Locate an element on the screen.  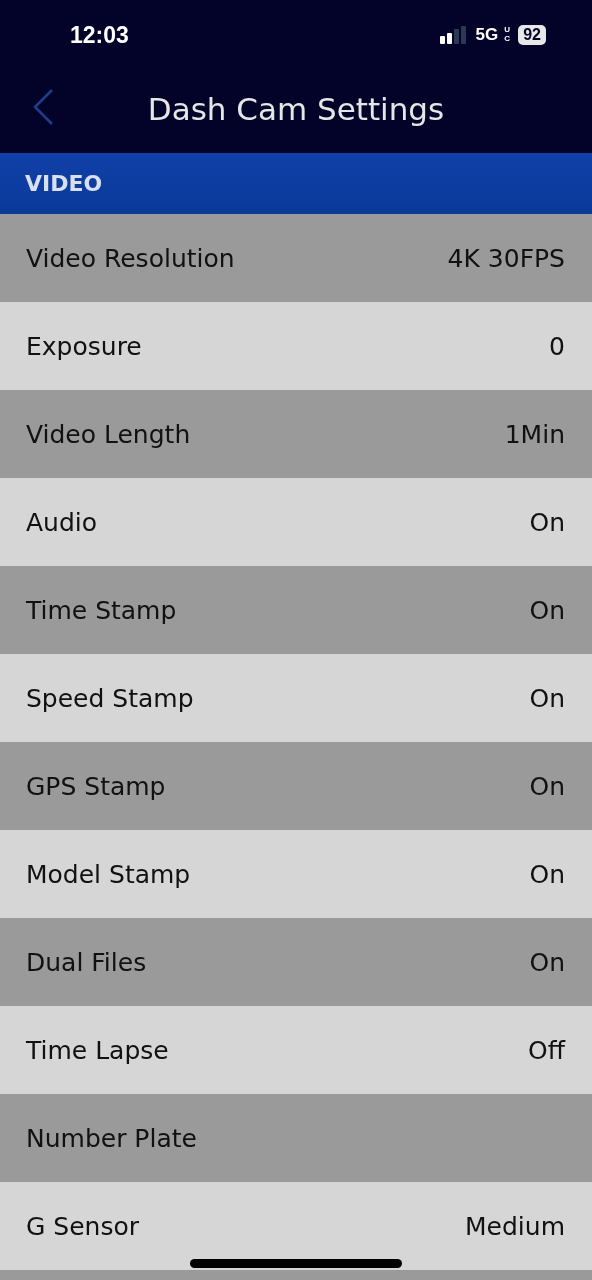
settings-row: G Sensor Medium is located at coordinates (296, 1226).